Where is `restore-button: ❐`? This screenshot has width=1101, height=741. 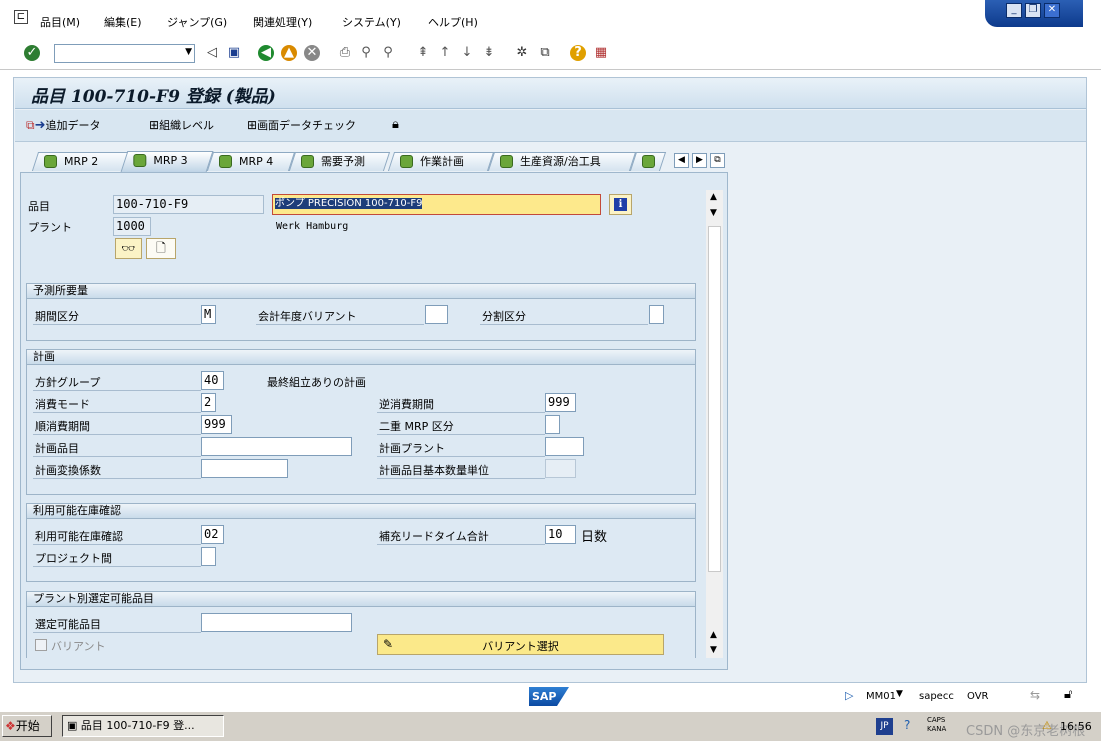 restore-button: ❐ is located at coordinates (1033, 10).